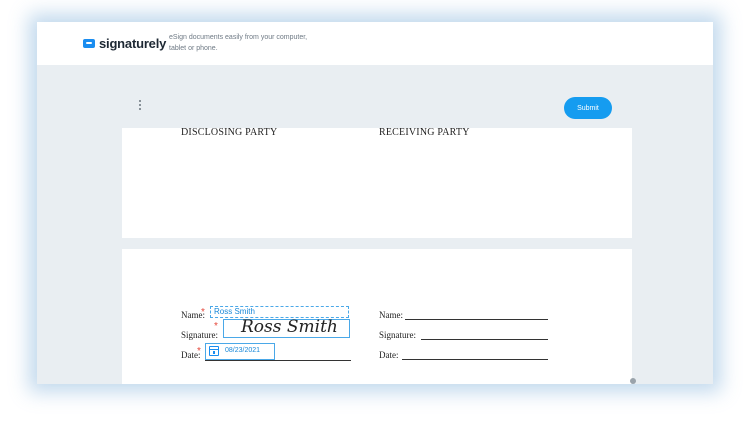  Describe the element at coordinates (289, 327) in the screenshot. I see `signature-value: Ross Smith` at that location.